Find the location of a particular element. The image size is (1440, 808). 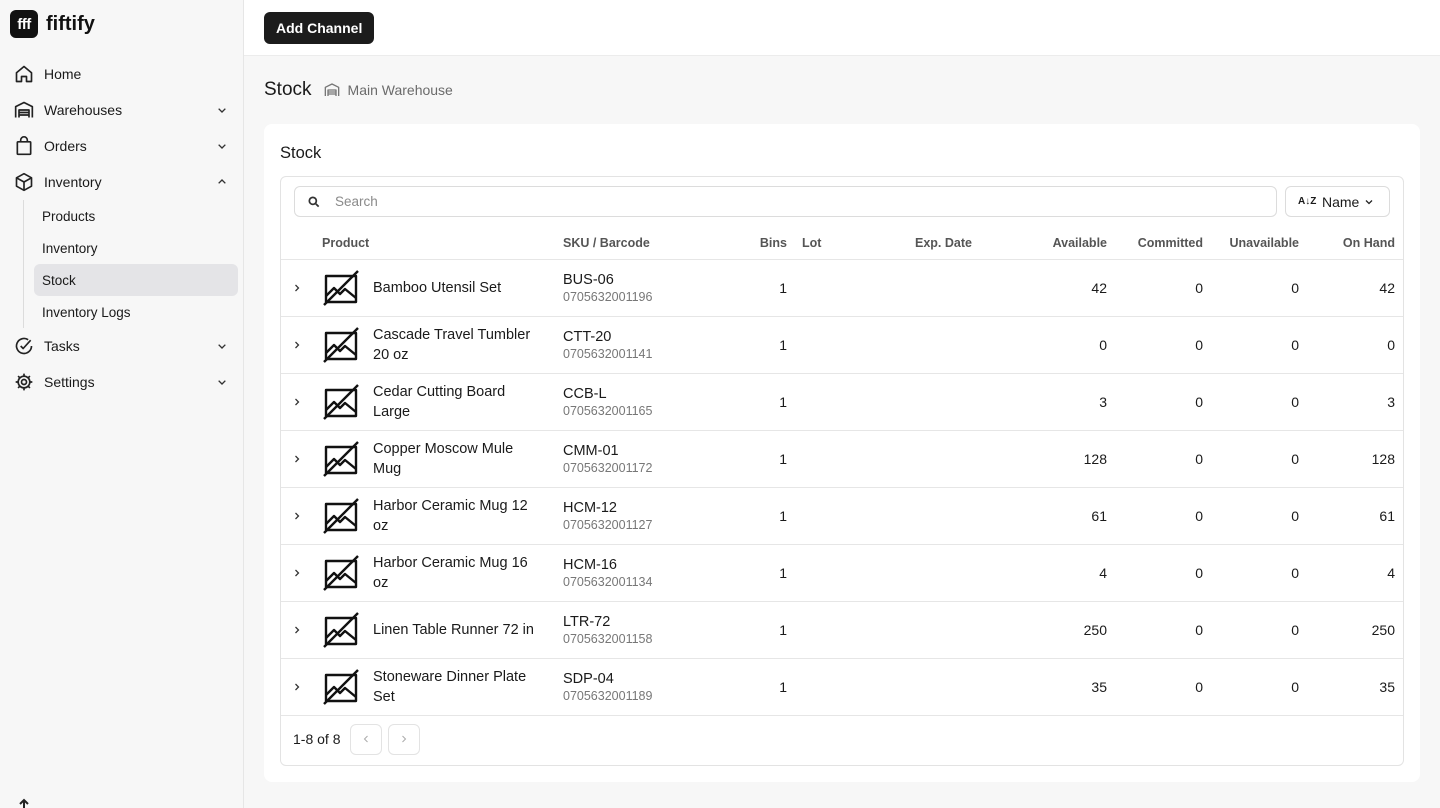

product-name: Cedar Cutting Board Large is located at coordinates (458, 402).